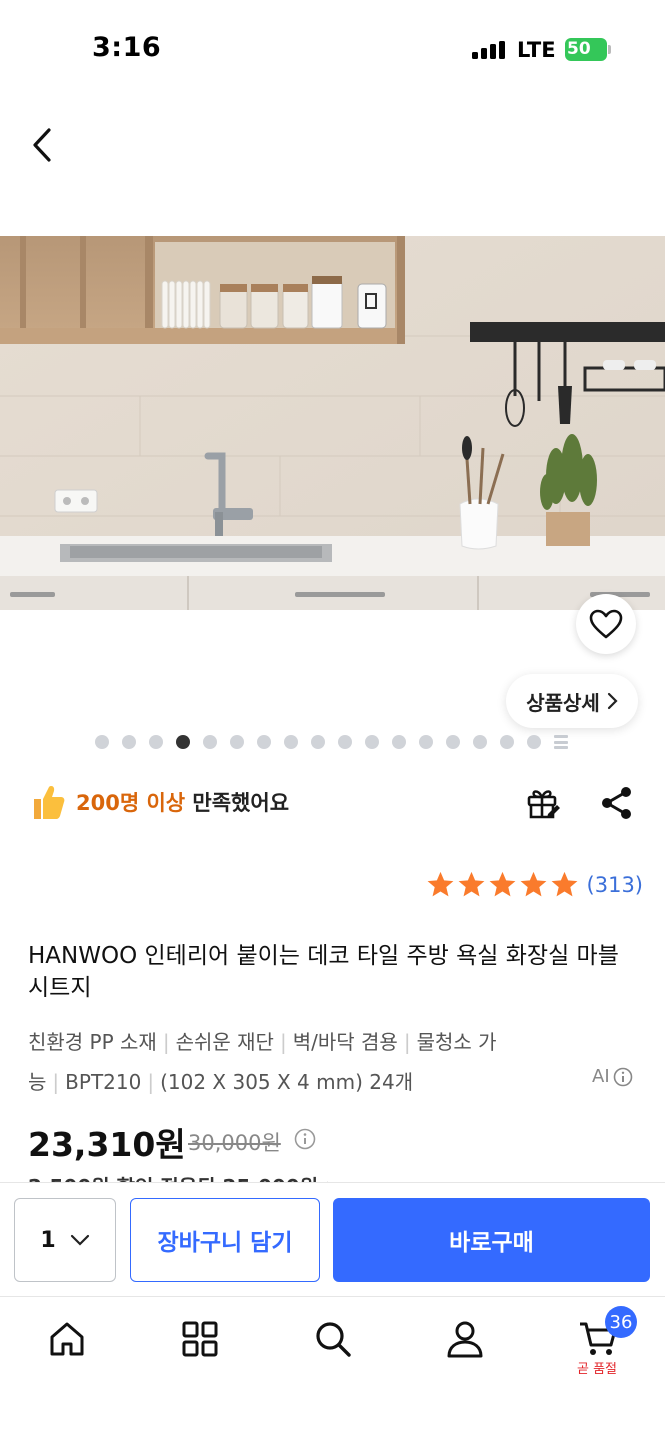 Image resolution: width=665 pixels, height=1440 pixels. Describe the element at coordinates (65, 1240) in the screenshot. I see `quantity-select: 1` at that location.